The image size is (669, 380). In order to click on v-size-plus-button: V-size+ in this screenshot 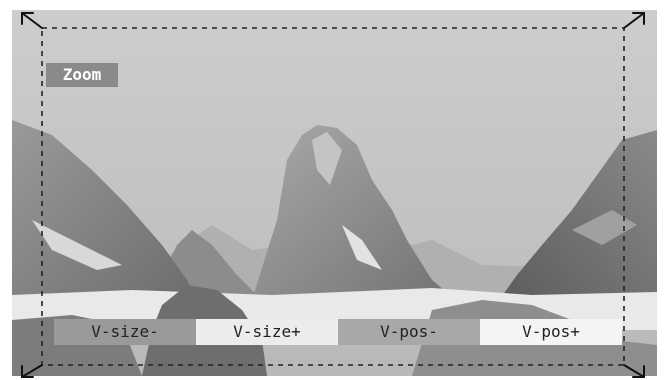, I will do `click(267, 332)`.